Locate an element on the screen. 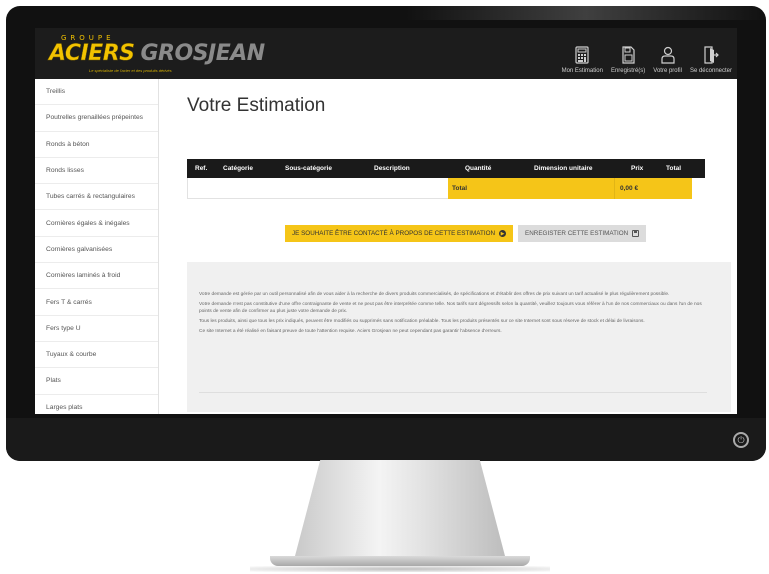  nav-label: Se déconnecter is located at coordinates (710, 71).